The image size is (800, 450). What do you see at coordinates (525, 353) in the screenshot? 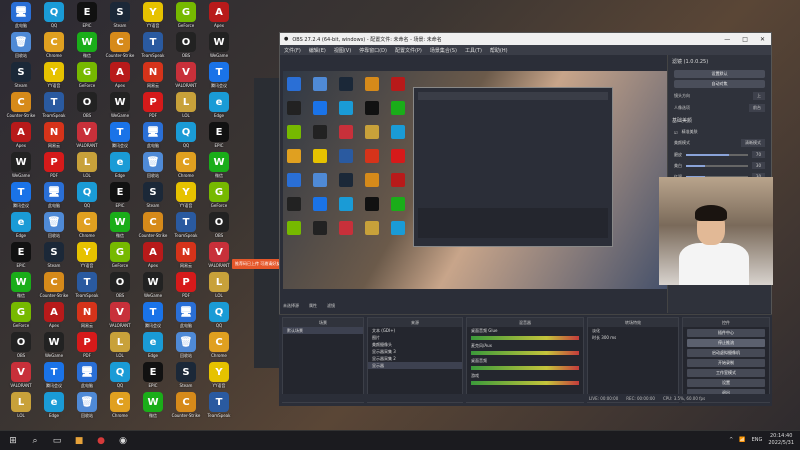
I see `volume-meter` at bounding box center [525, 353].